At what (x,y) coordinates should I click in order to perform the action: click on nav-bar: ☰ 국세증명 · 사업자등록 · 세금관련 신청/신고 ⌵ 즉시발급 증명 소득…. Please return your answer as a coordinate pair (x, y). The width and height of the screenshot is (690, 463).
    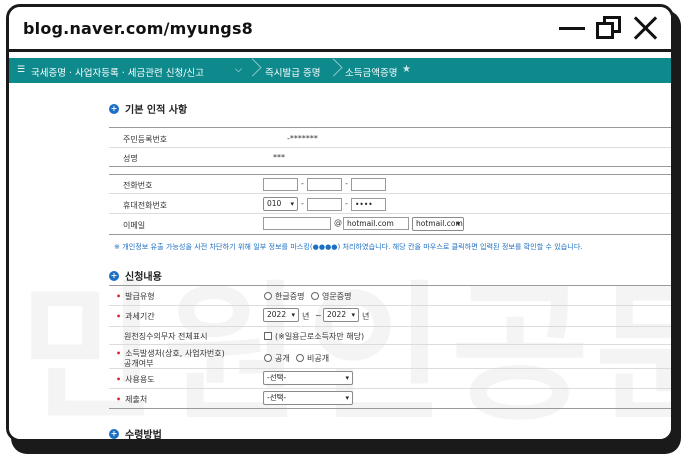
    Looking at the image, I should click on (340, 70).